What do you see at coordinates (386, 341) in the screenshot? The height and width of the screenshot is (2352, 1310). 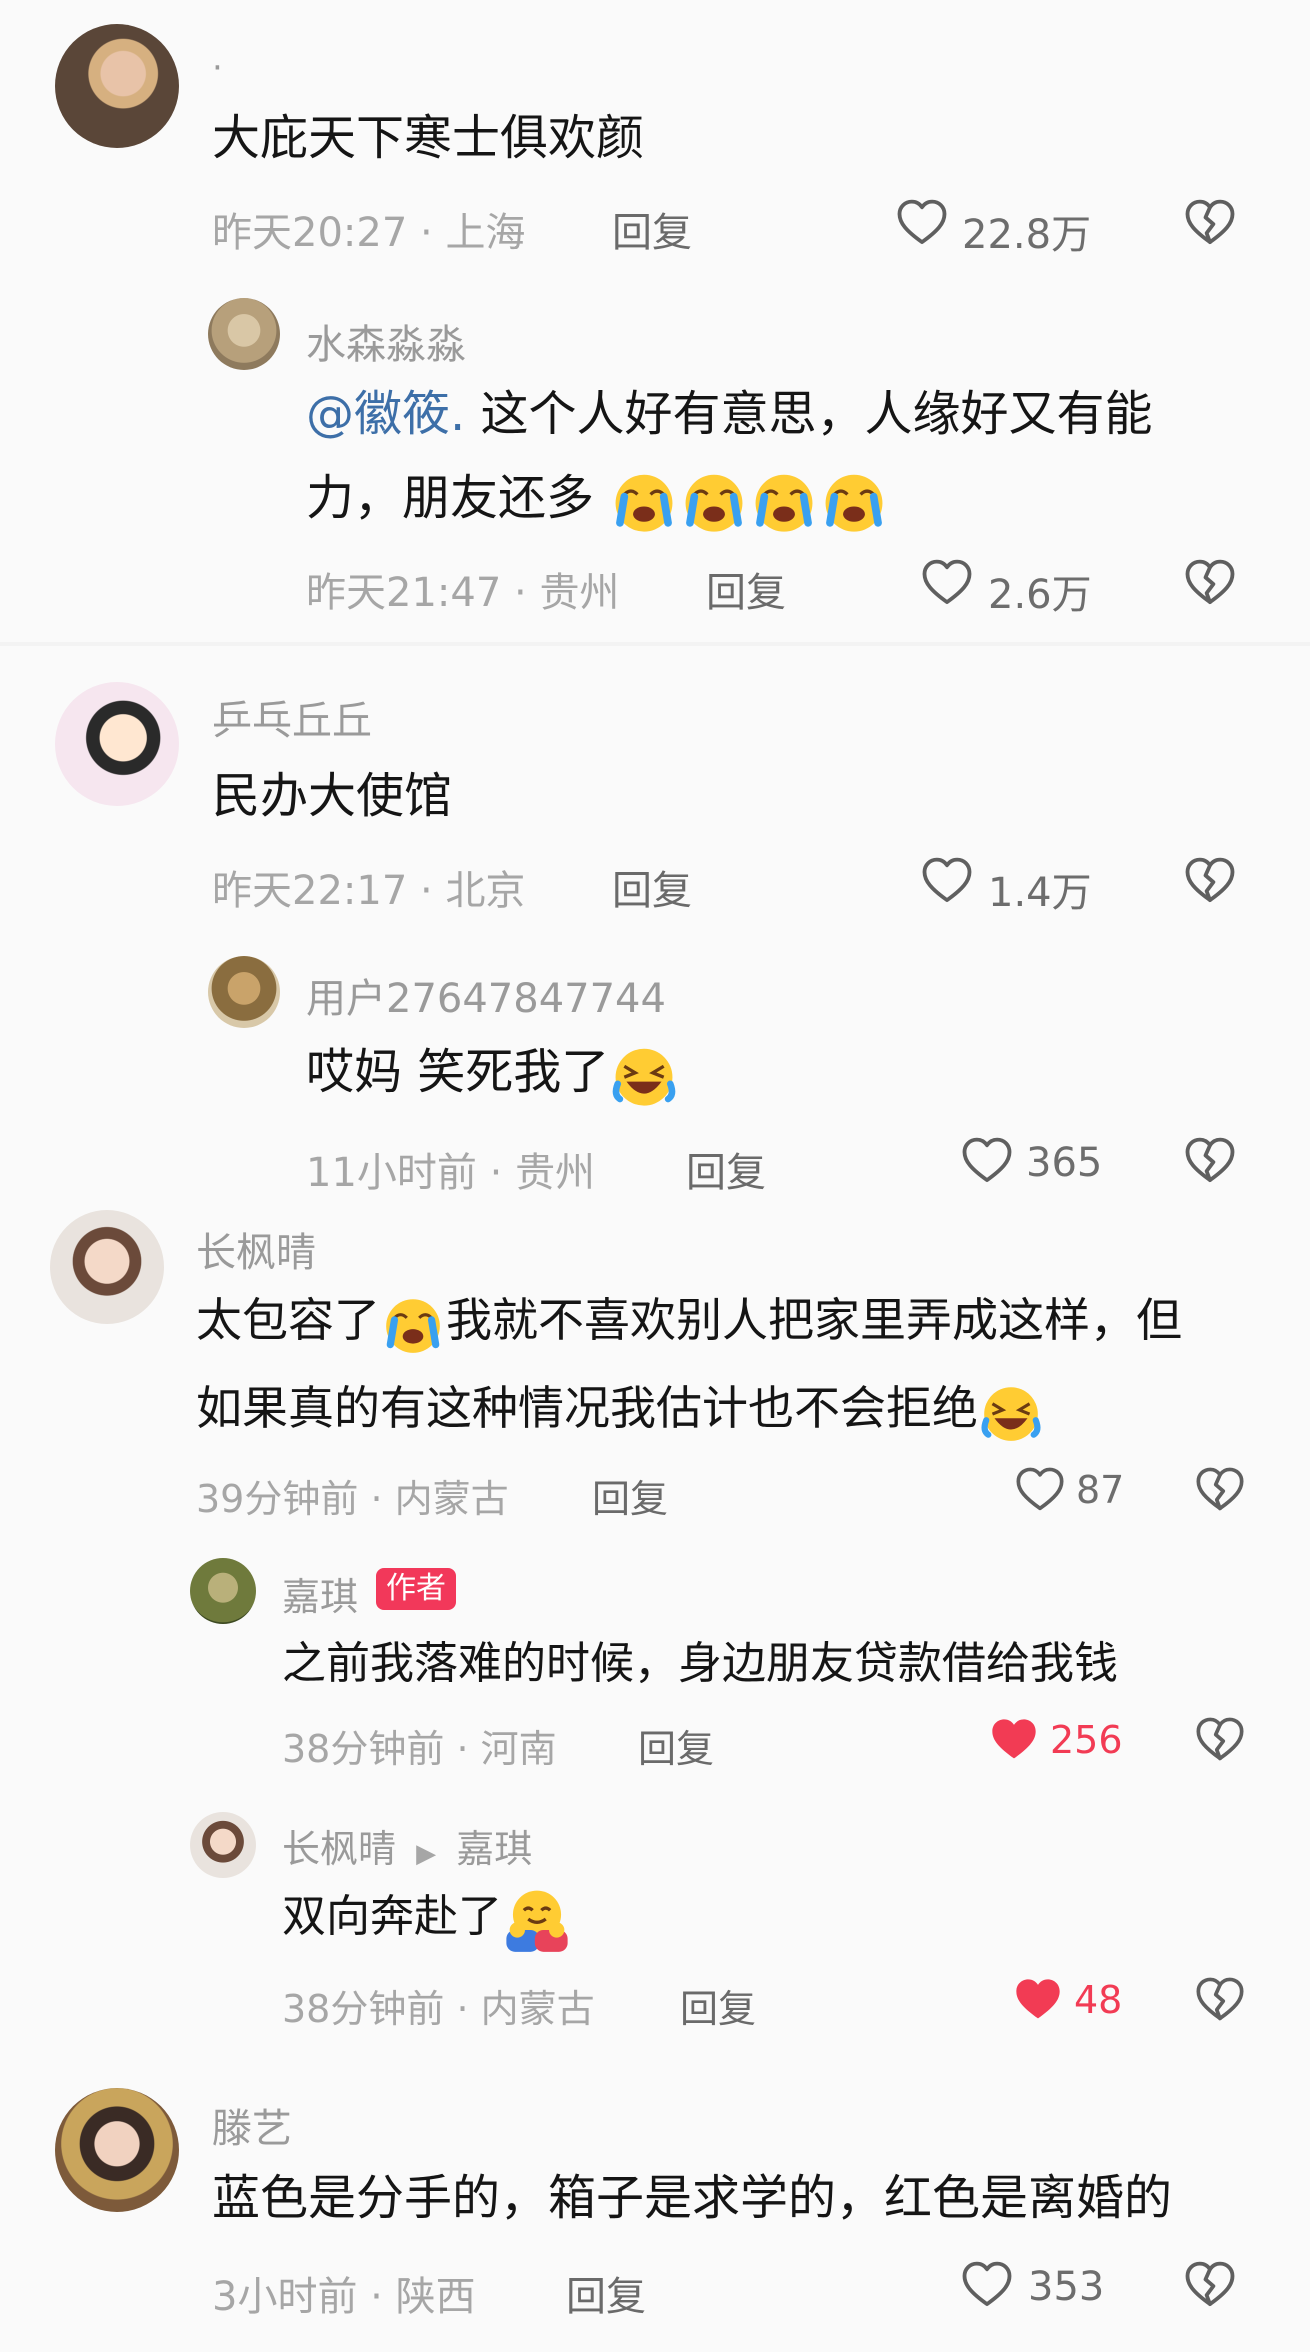 I see `comment-username: 水森淼淼` at bounding box center [386, 341].